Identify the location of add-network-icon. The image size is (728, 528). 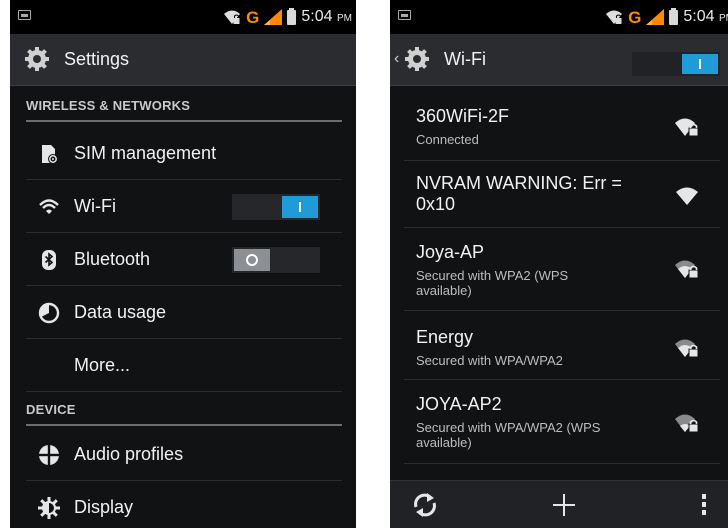
(564, 505).